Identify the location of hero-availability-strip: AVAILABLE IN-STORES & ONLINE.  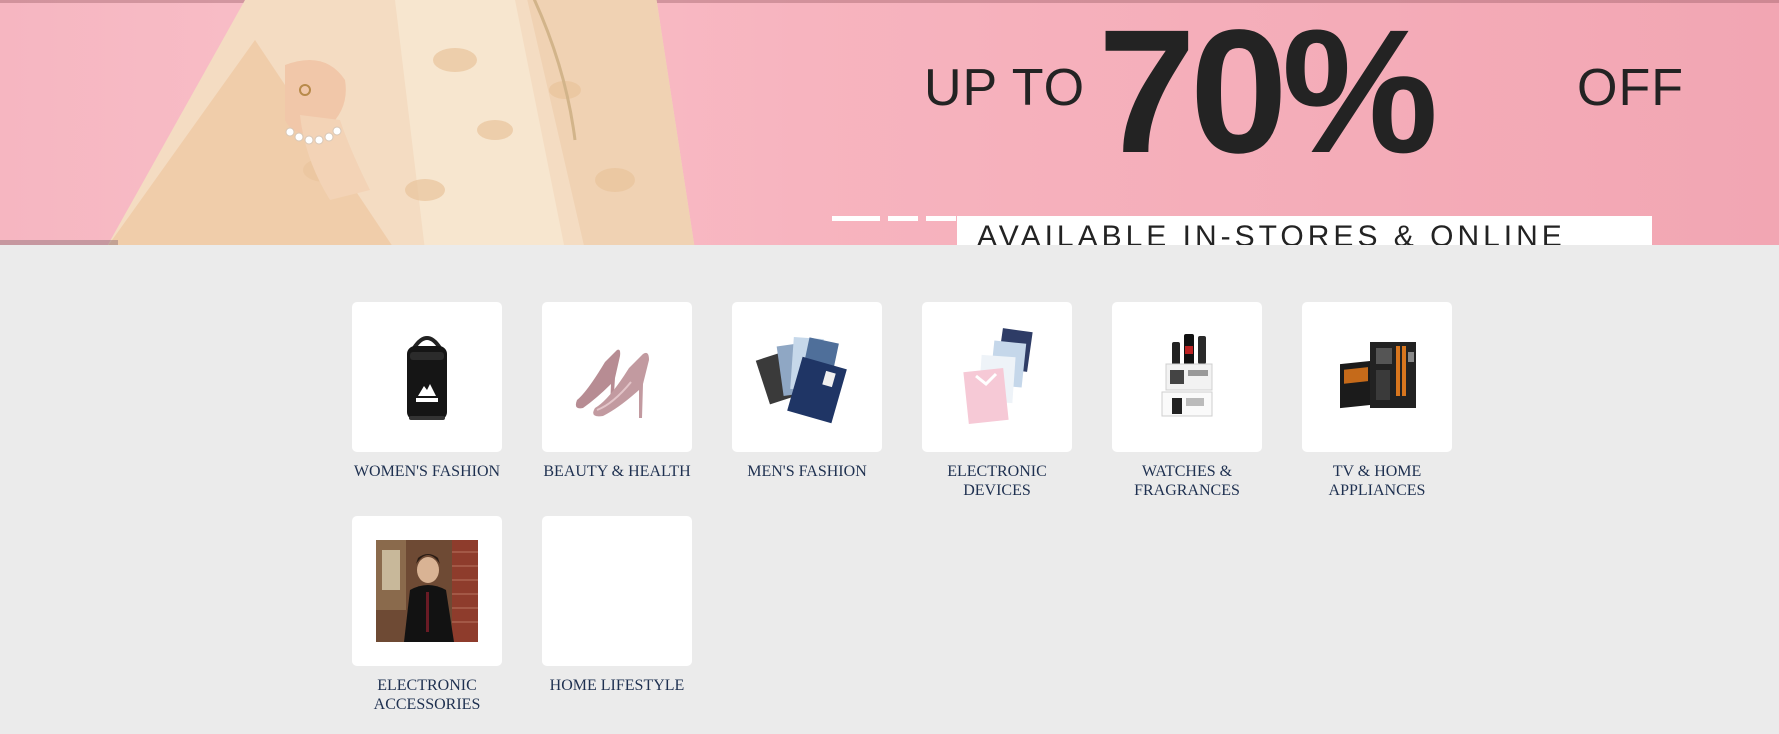
(1304, 230).